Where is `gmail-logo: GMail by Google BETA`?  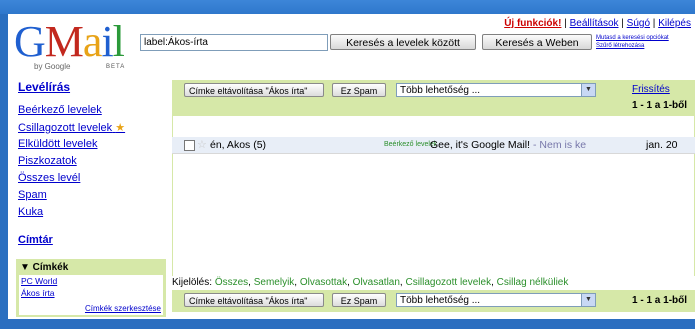 gmail-logo: GMail by Google BETA is located at coordinates (84, 48).